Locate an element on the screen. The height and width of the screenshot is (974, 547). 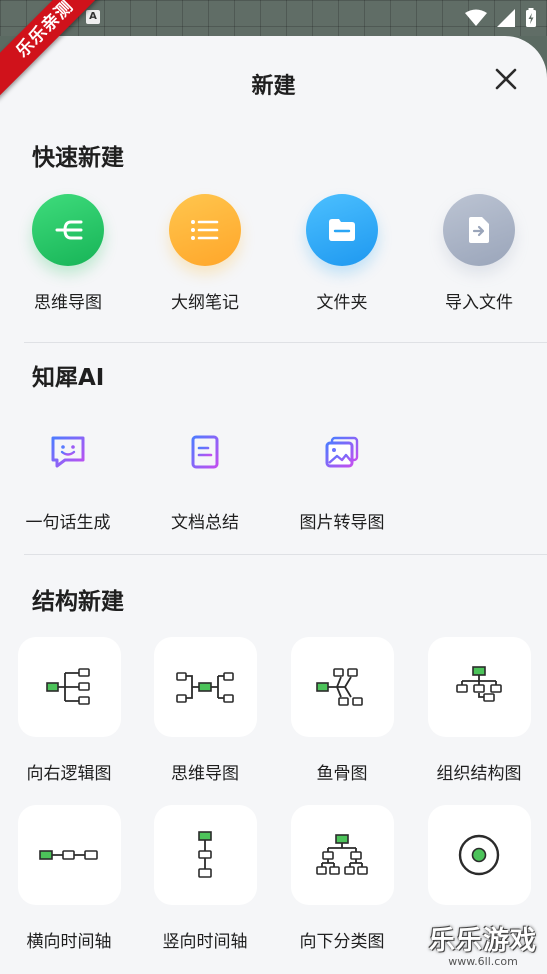
ai-doc-summary-icon-wrap is located at coordinates (205, 452).